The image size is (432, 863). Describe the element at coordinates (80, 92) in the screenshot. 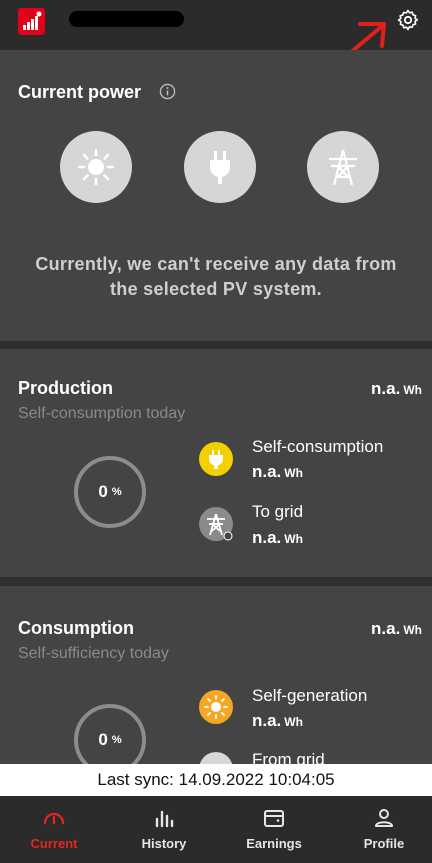

I see `current-power-title: Current power` at that location.